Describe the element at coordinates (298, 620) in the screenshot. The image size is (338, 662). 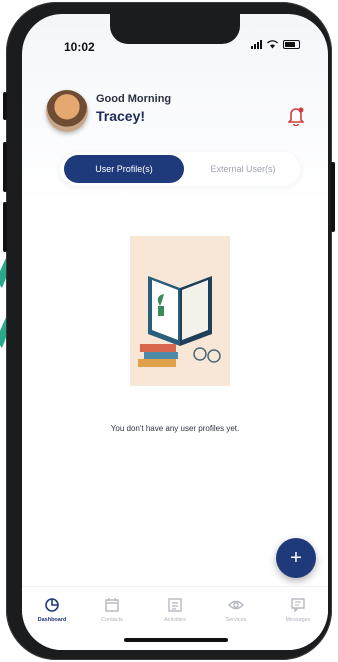
I see `tab-label: Messages` at that location.